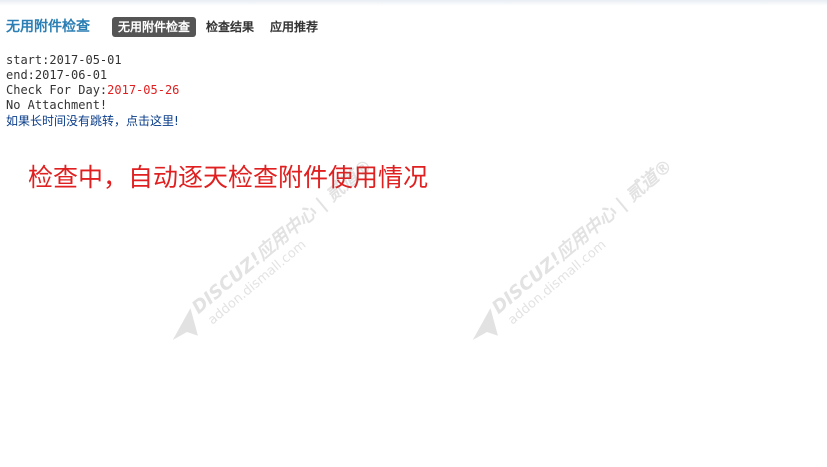 Image resolution: width=827 pixels, height=467 pixels. What do you see at coordinates (92, 121) in the screenshot?
I see `redirect-link: 如果长时间没有跳转，点击这里!` at bounding box center [92, 121].